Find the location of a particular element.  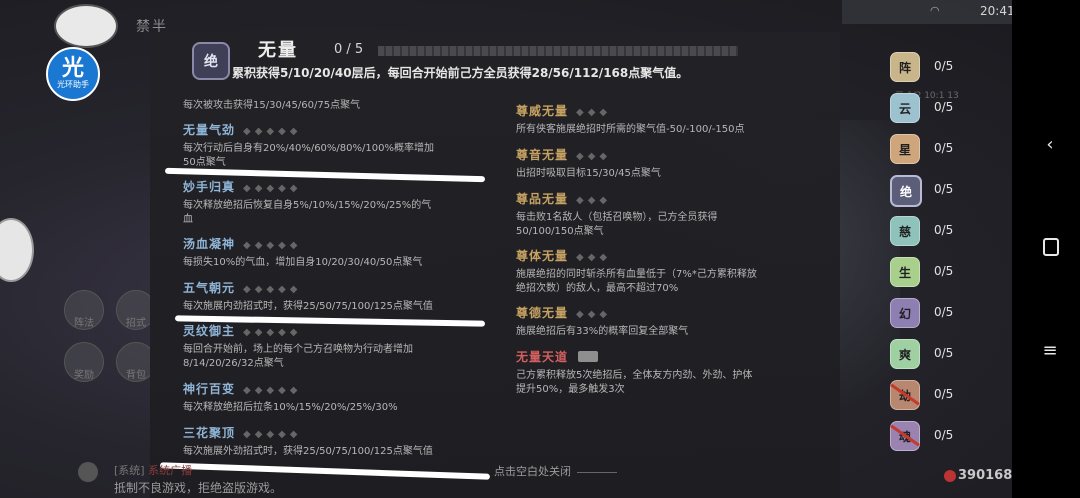

category-item-xing: 星 0/5 is located at coordinates (933, 149).